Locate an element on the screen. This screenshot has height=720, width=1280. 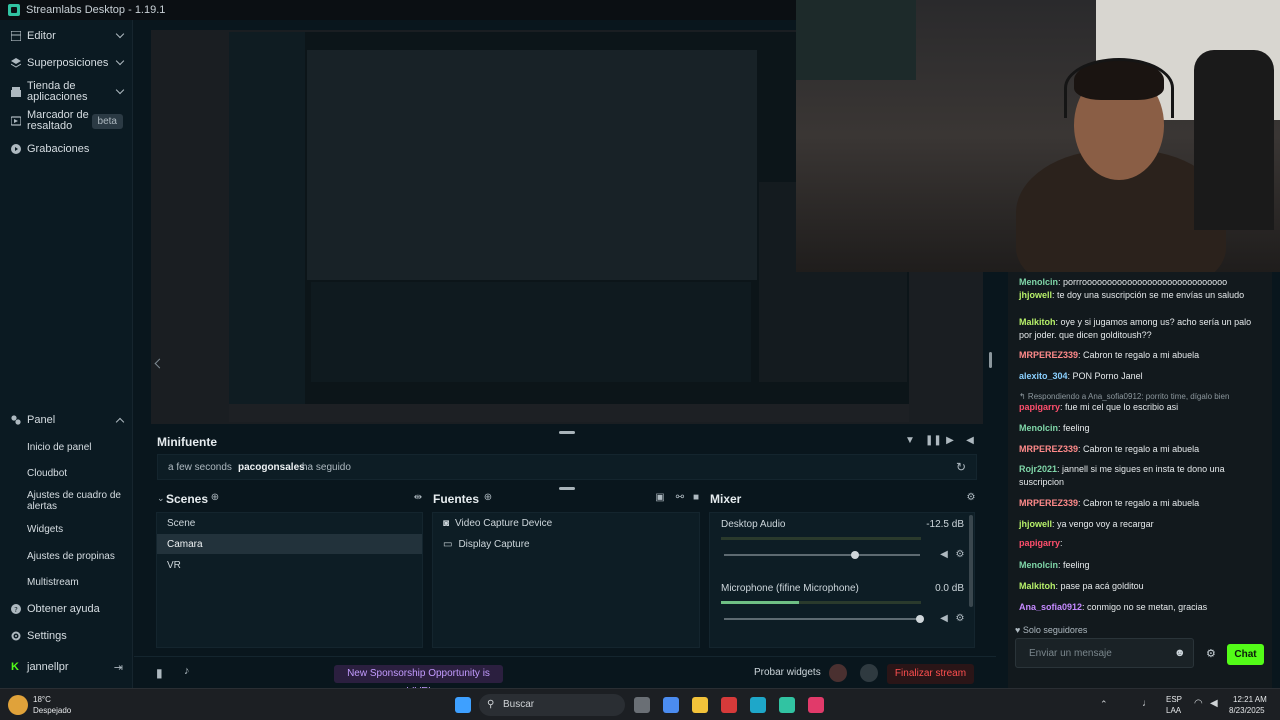
weather-desc: Despejado is located at coordinates (52, 710).